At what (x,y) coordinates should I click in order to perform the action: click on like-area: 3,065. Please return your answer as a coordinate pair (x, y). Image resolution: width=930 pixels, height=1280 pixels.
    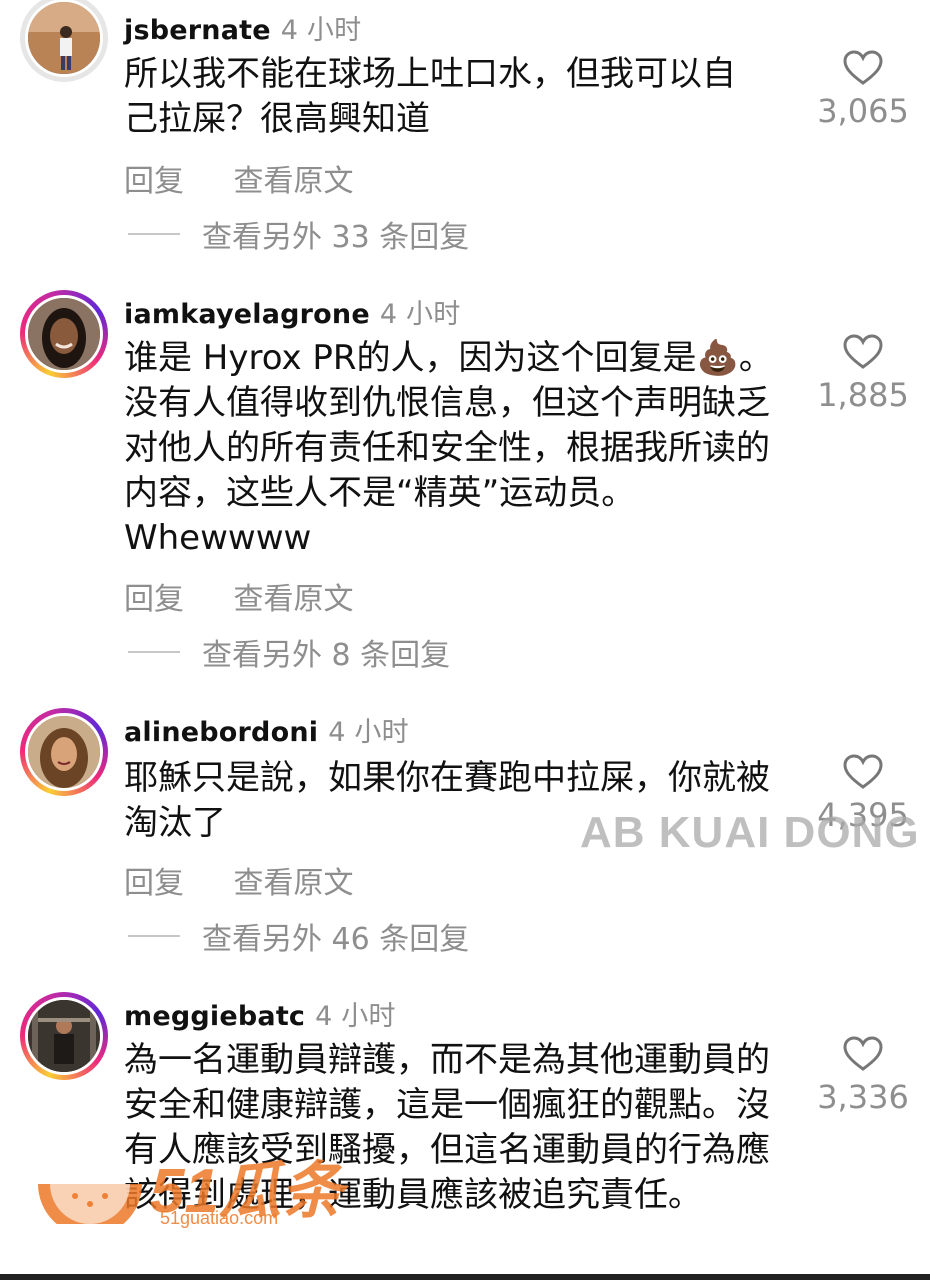
    Looking at the image, I should click on (863, 90).